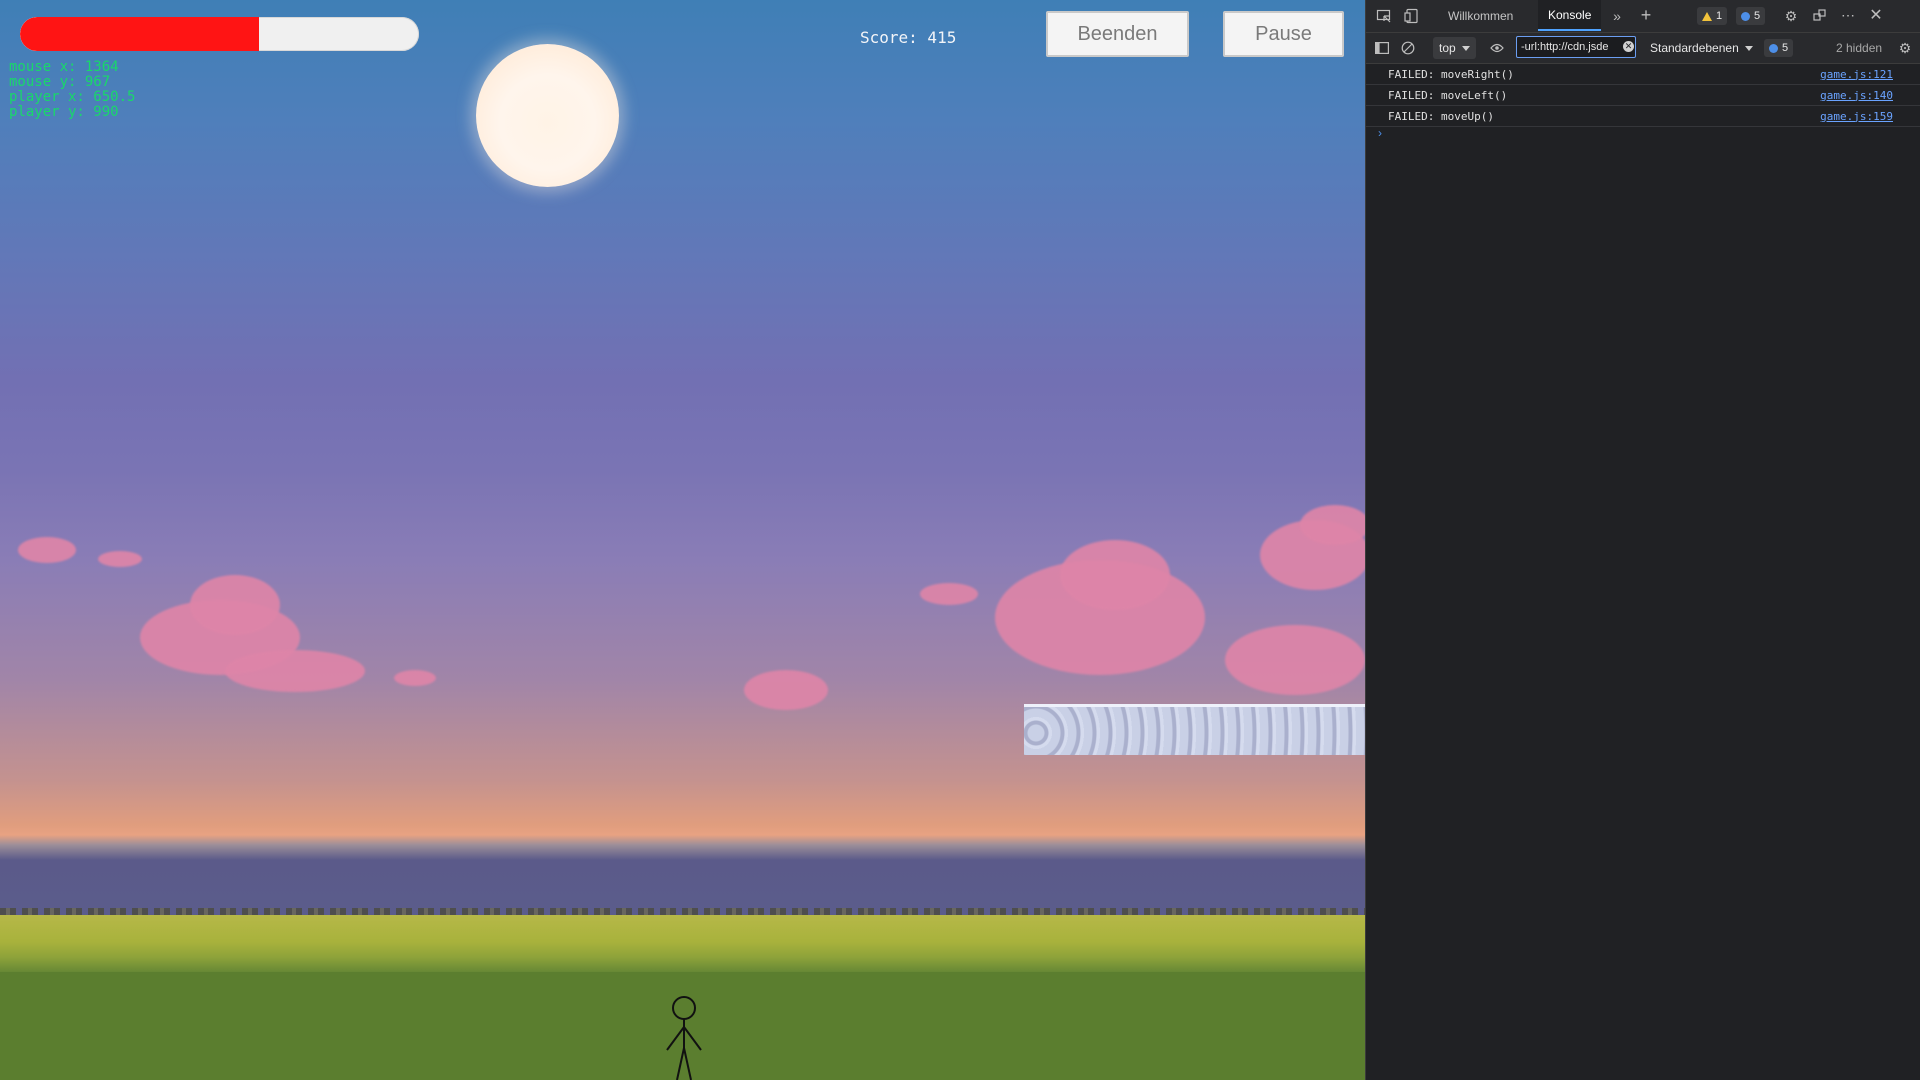 This screenshot has height=1080, width=1920. What do you see at coordinates (1447, 48) in the screenshot?
I see `context-value: top` at bounding box center [1447, 48].